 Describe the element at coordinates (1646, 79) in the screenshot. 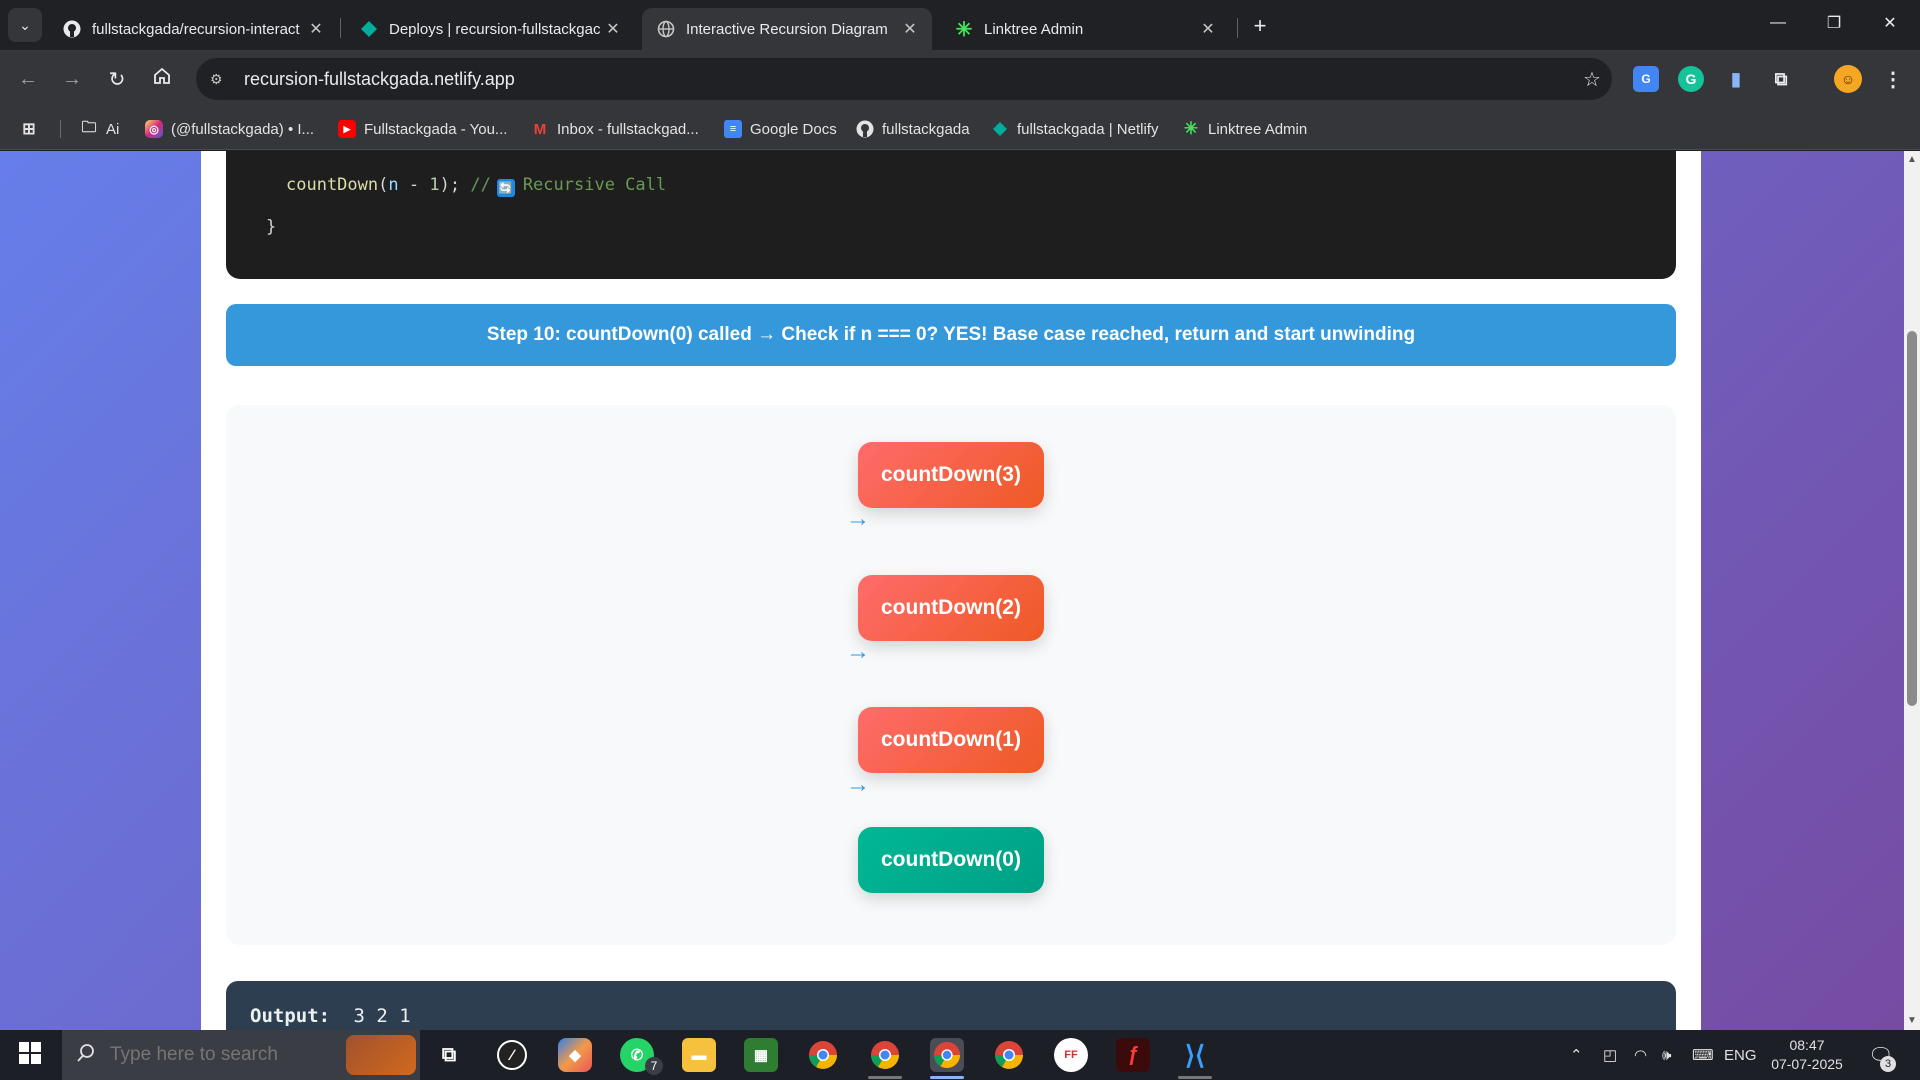

I see `google-translate-icon: G` at that location.